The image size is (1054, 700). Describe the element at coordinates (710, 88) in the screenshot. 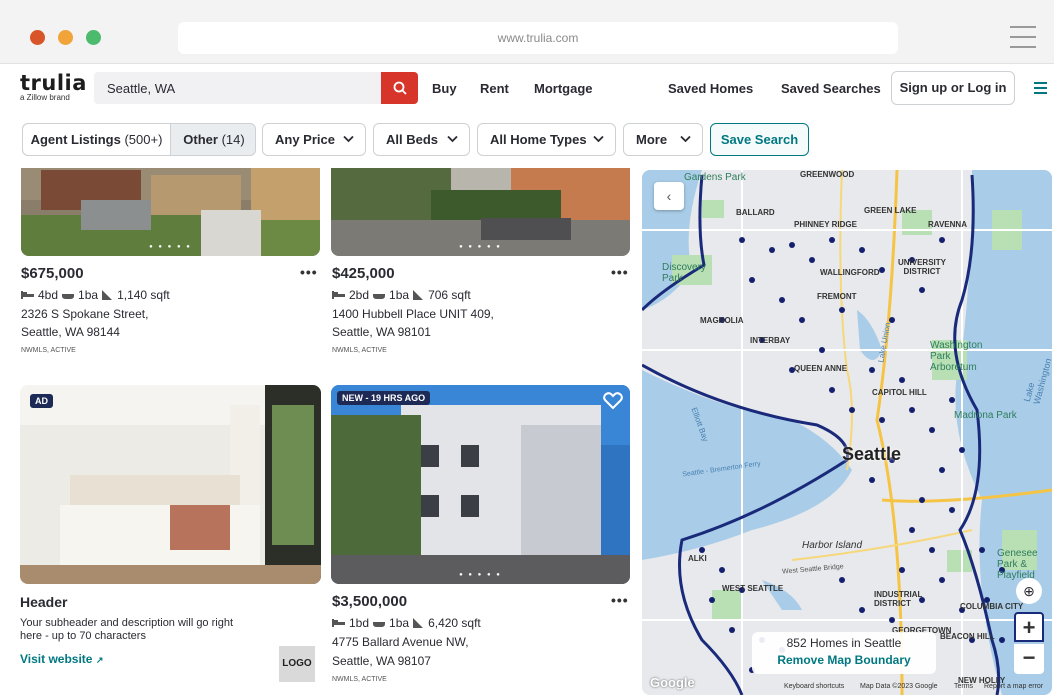

I see `nav-saved-homes: Saved Homes` at that location.